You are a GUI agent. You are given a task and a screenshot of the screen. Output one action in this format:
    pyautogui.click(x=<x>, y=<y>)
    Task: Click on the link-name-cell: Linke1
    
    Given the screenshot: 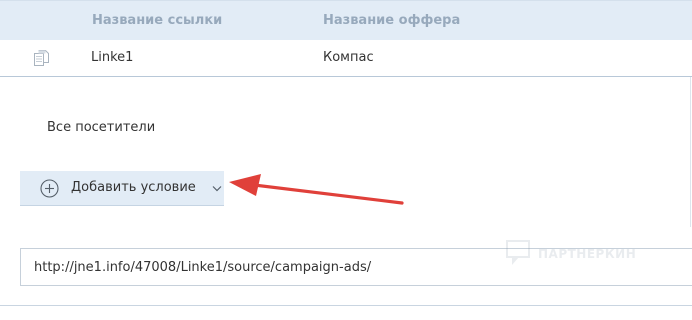 What is the action you would take?
    pyautogui.click(x=112, y=57)
    